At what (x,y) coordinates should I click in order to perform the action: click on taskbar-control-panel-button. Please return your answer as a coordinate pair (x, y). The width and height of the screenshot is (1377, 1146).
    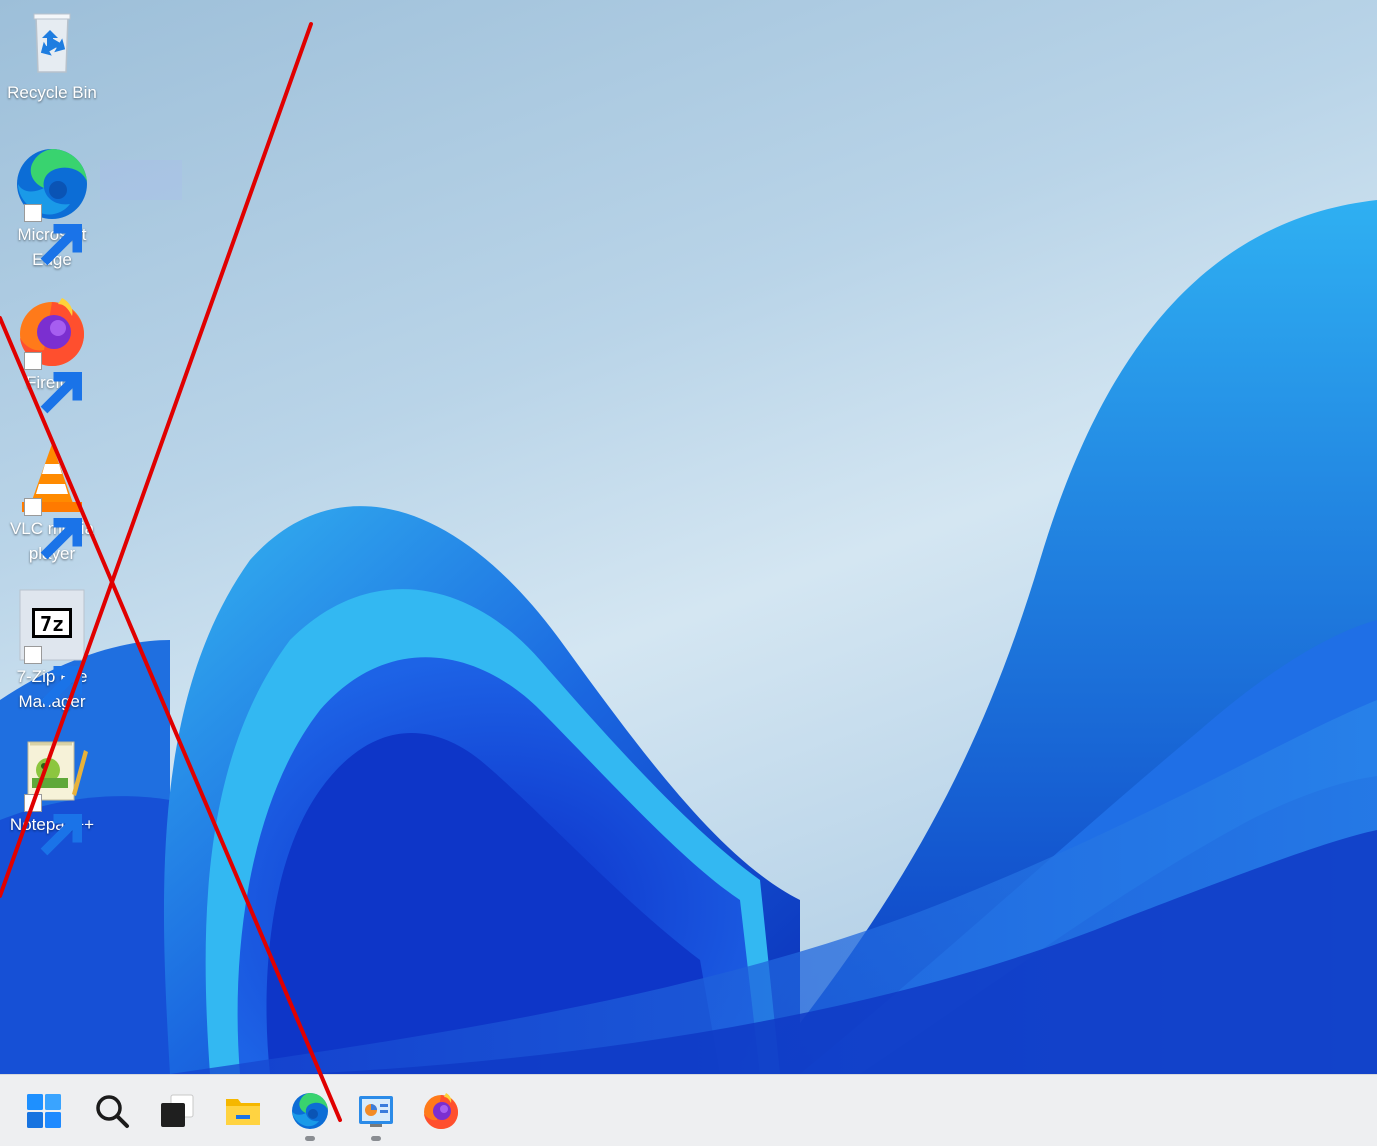
    Looking at the image, I should click on (376, 1112).